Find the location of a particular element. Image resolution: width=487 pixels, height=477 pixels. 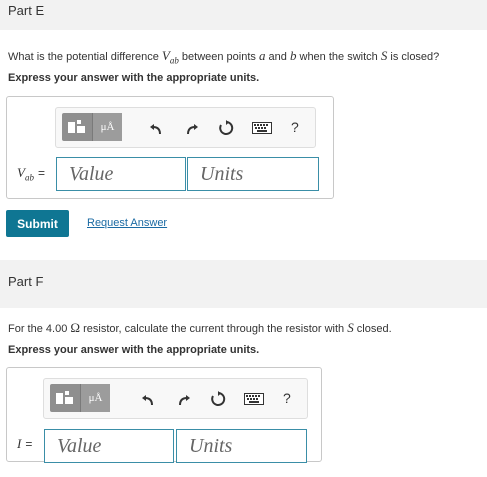

part-e-button-group: μÅ is located at coordinates (92, 127).